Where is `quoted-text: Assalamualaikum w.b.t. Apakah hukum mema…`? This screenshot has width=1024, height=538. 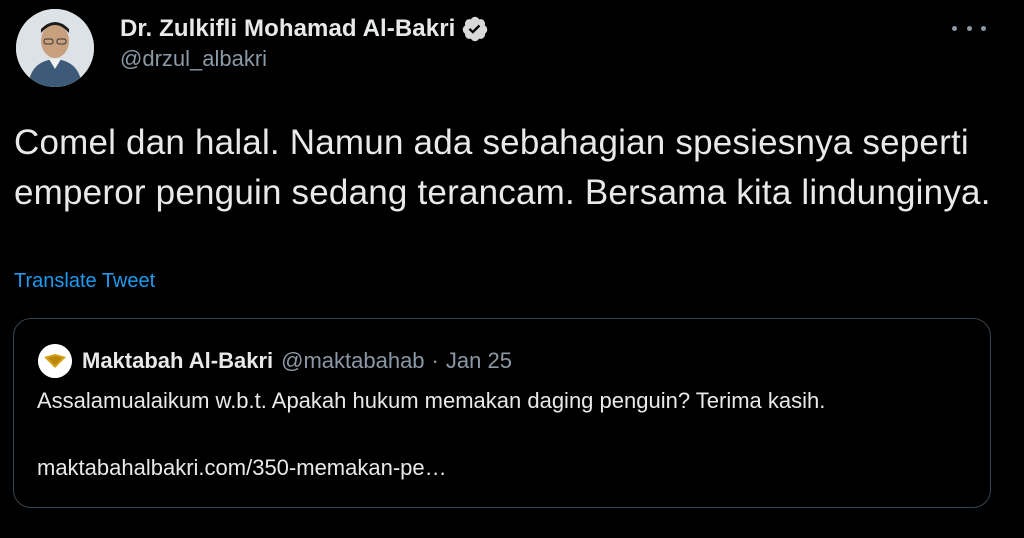 quoted-text: Assalamualaikum w.b.t. Apakah hukum mema… is located at coordinates (431, 400).